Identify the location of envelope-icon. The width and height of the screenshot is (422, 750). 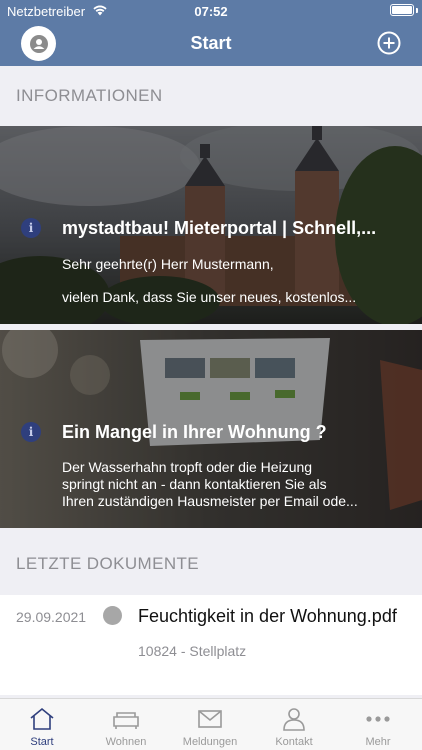
(210, 719).